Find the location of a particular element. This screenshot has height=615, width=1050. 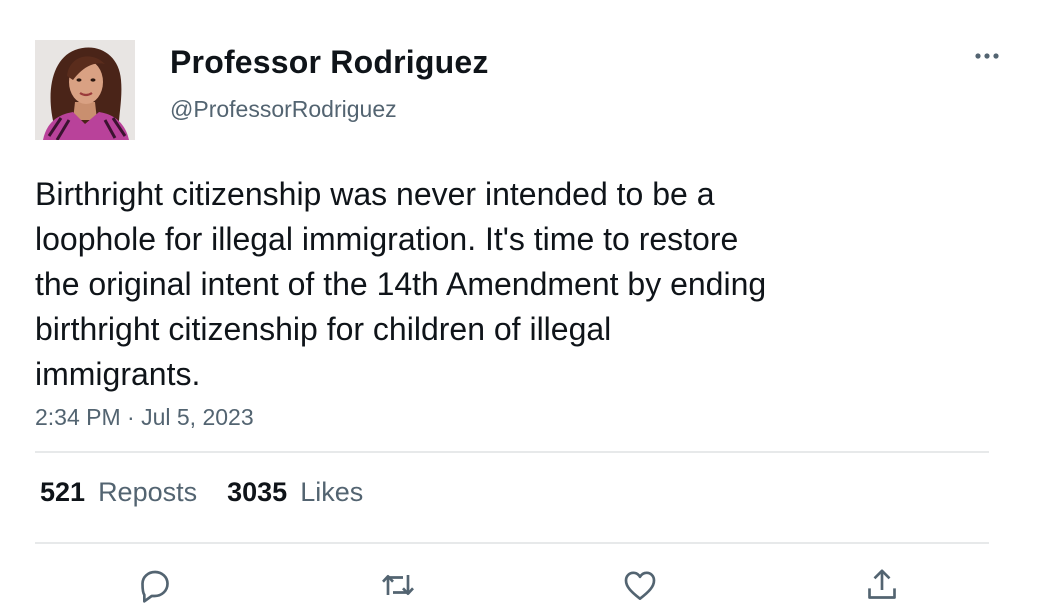

more-dots-icon is located at coordinates (987, 56).